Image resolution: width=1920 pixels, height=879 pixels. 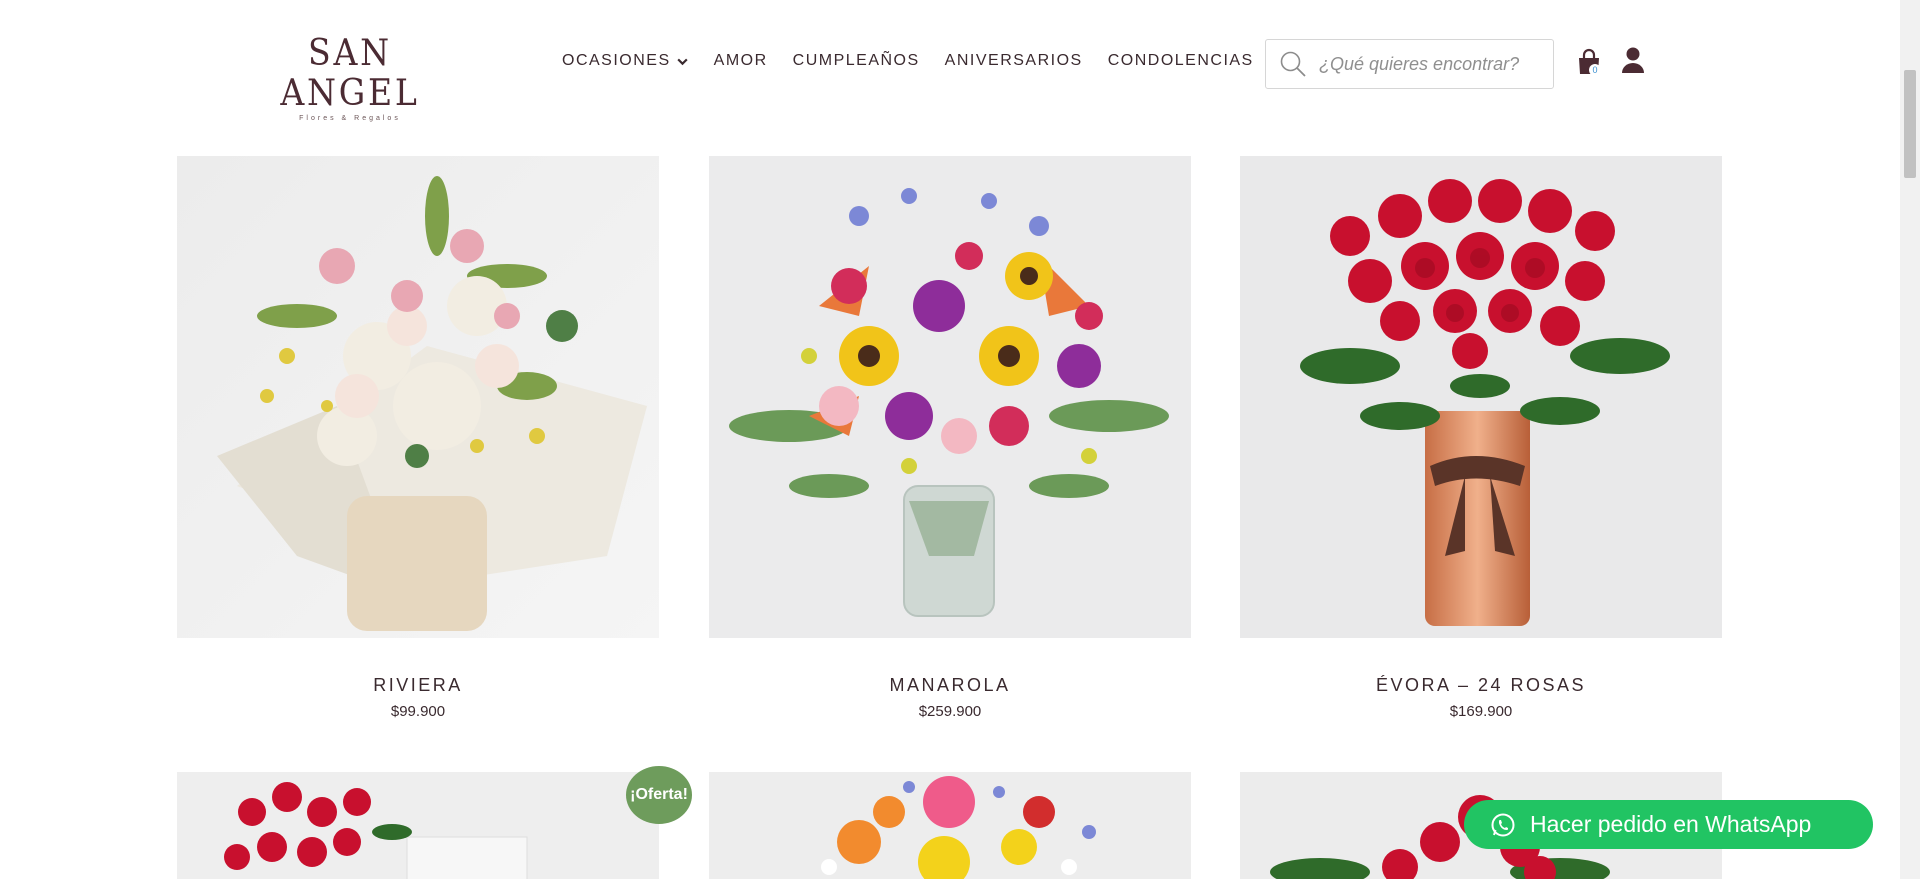 I want to click on chevron-down-icon, so click(x=682, y=61).